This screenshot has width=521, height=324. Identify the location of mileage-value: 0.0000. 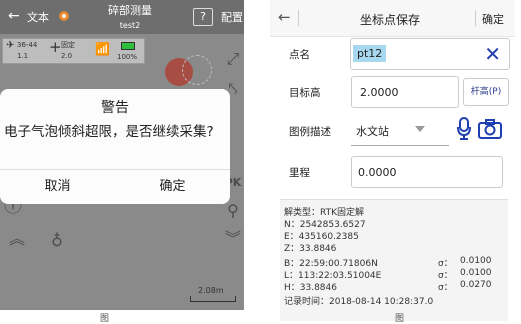
(377, 172).